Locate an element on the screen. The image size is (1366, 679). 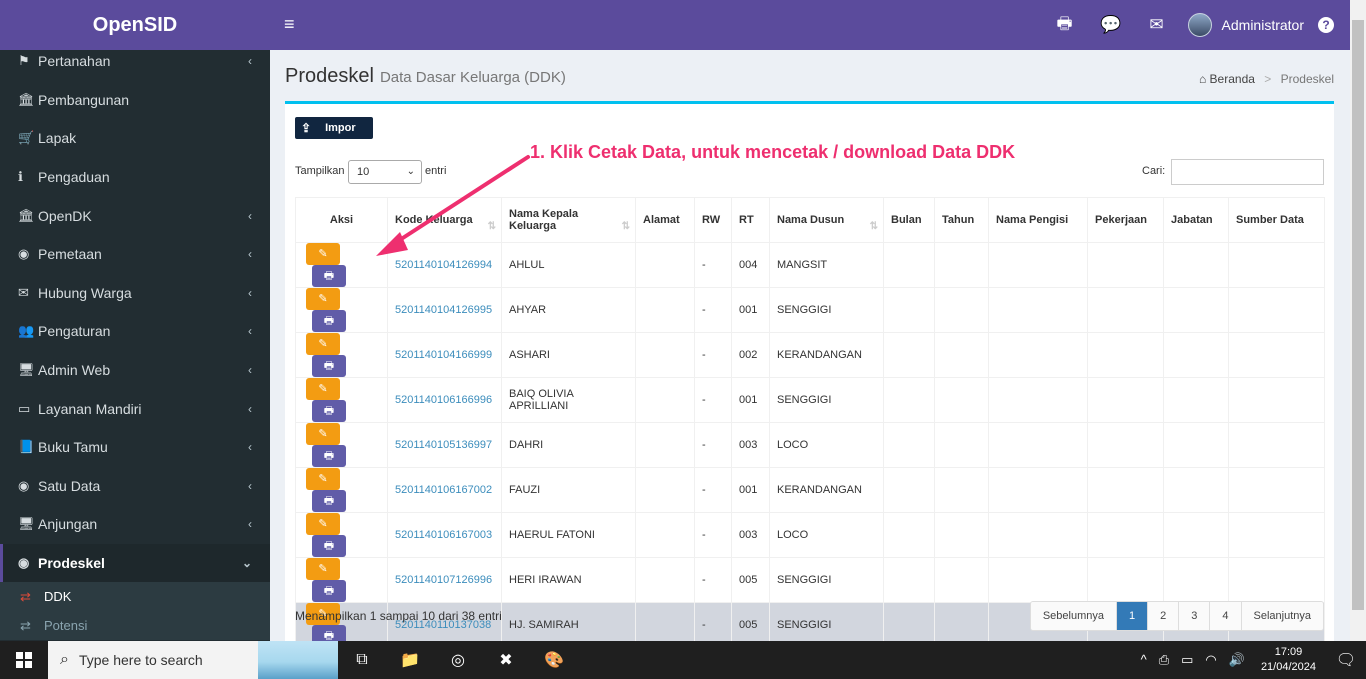
page-scrollbar is located at coordinates (1358, 320).